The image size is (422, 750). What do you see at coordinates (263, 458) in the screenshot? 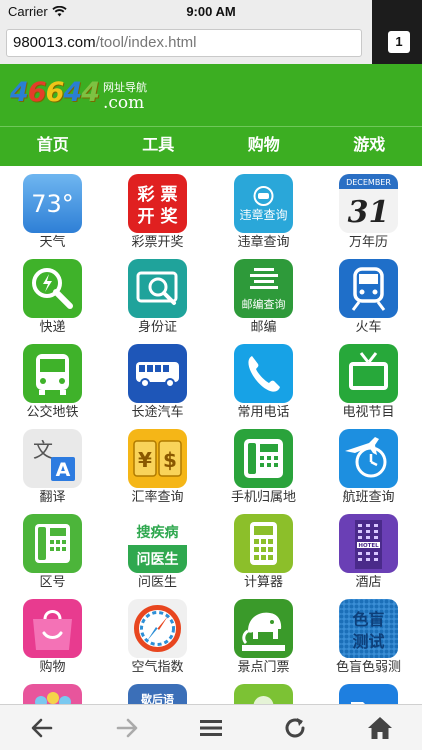
I see `telephone-icon` at bounding box center [263, 458].